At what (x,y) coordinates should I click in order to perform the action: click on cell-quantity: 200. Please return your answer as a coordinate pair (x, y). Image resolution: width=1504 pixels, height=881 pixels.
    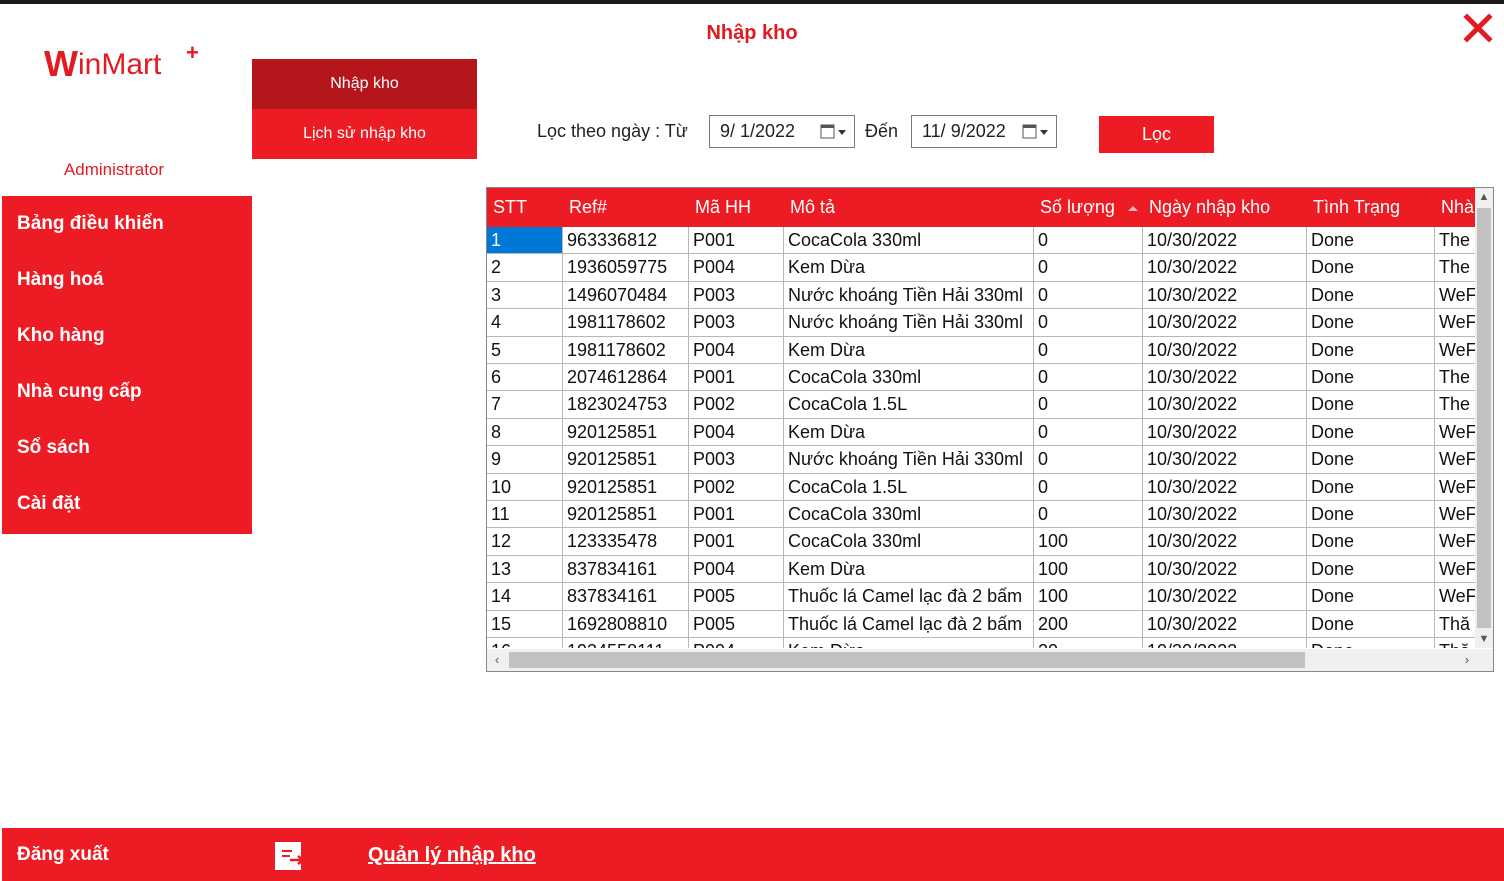
    Looking at the image, I should click on (1088, 624).